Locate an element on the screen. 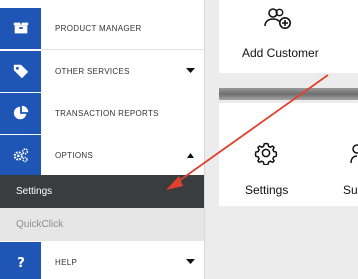 This screenshot has height=279, width=358. settings-card: Settings Su is located at coordinates (288, 154).